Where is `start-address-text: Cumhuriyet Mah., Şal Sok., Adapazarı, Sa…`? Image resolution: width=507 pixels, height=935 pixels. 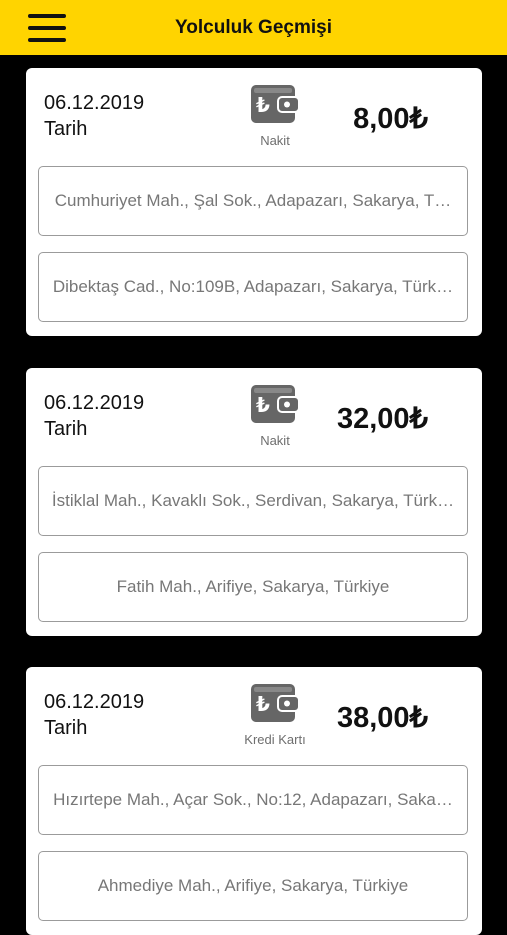
start-address-text: Cumhuriyet Mah., Şal Sok., Adapazarı, Sa… is located at coordinates (253, 200).